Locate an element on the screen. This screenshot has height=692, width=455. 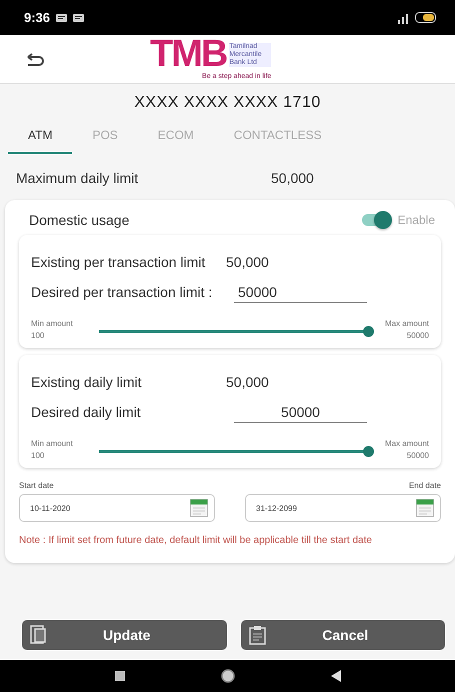
home-button is located at coordinates (227, 676).